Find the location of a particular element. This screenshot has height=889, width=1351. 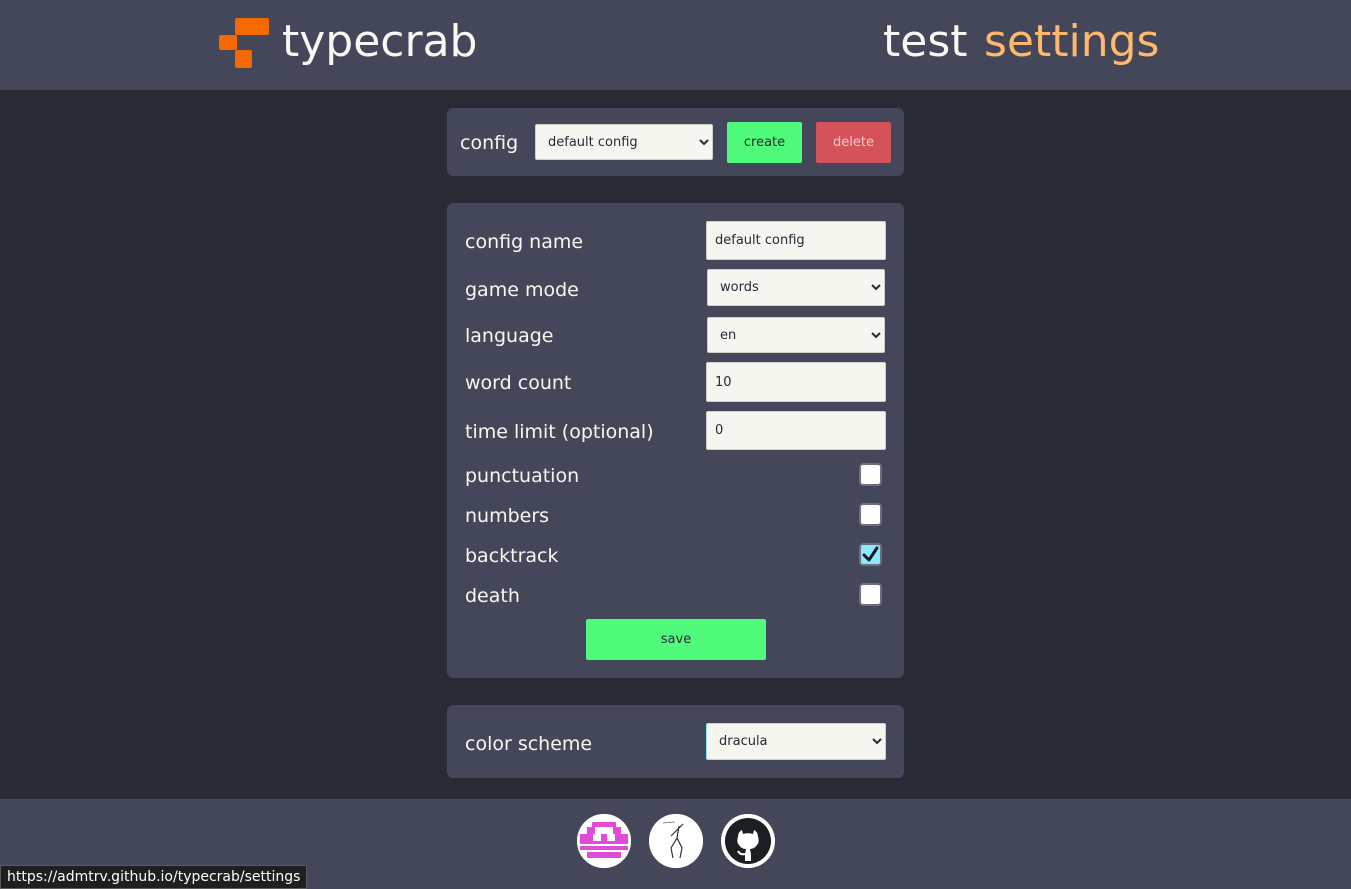

game-mode-label: game mode is located at coordinates (522, 290).